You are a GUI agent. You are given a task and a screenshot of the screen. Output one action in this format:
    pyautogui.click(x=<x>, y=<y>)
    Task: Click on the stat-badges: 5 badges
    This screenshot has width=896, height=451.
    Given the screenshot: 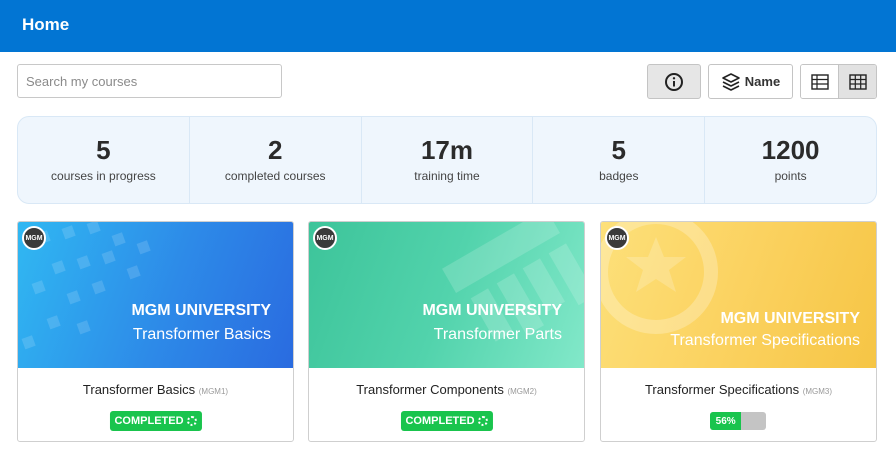 What is the action you would take?
    pyautogui.click(x=618, y=160)
    